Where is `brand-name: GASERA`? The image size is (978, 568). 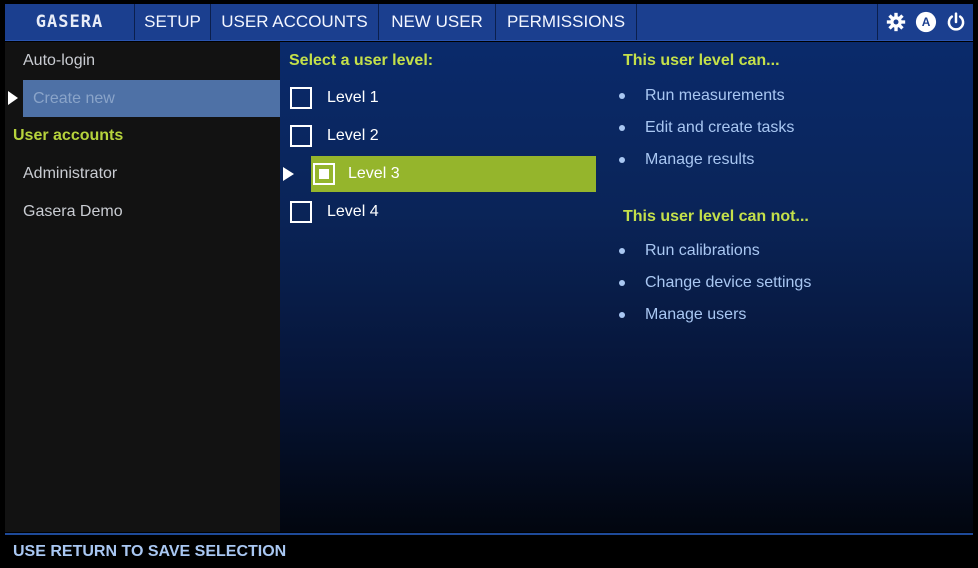
brand-name: GASERA is located at coordinates (69, 22).